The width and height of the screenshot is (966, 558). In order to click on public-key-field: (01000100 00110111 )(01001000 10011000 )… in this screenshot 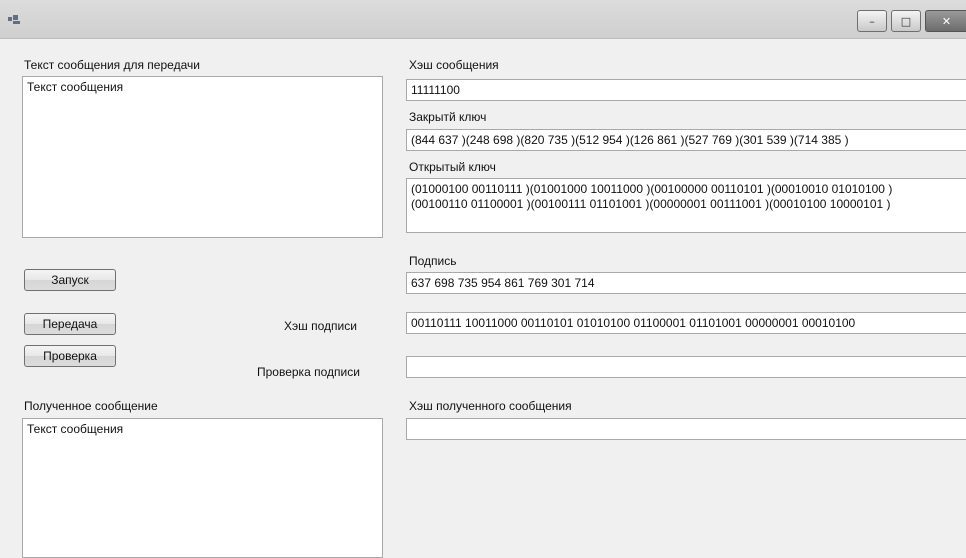, I will do `click(686, 205)`.